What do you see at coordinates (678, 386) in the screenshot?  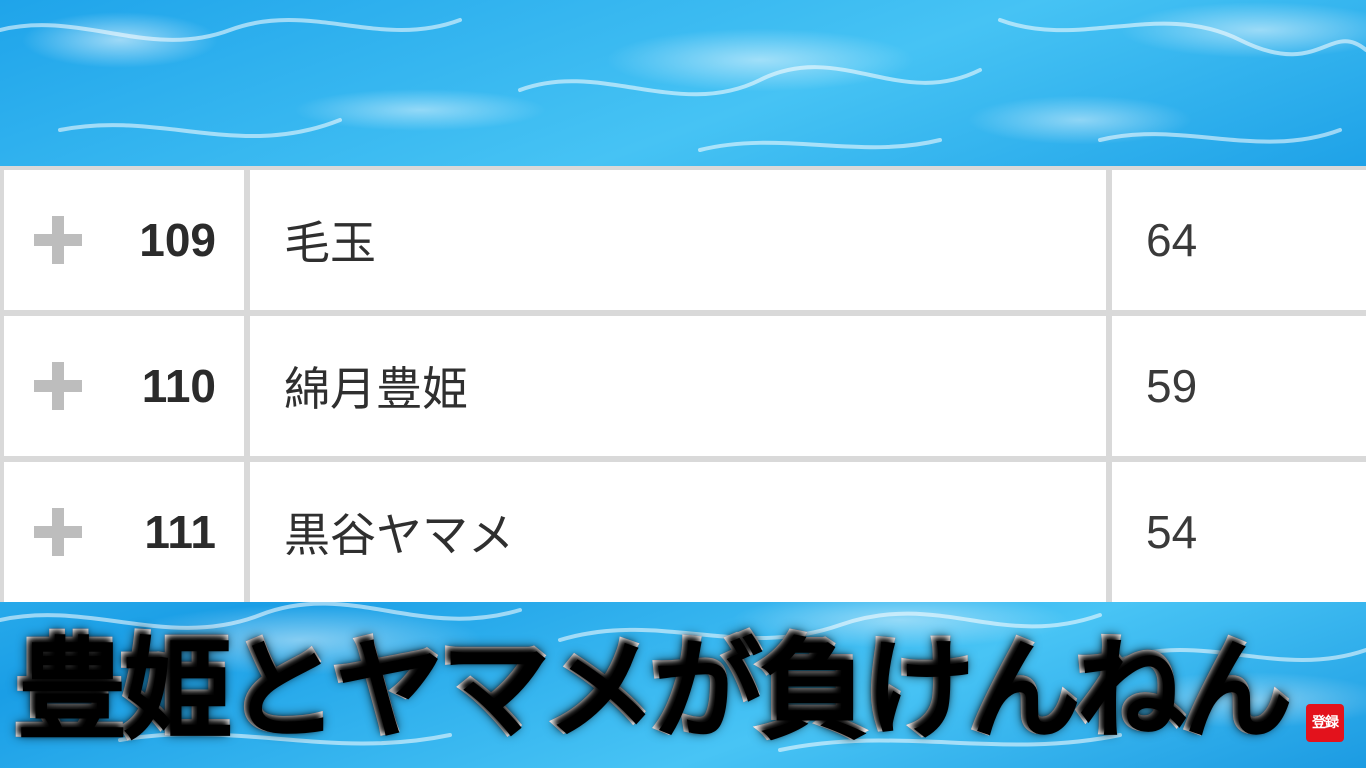 I see `name-cell: 綿月豊姫` at bounding box center [678, 386].